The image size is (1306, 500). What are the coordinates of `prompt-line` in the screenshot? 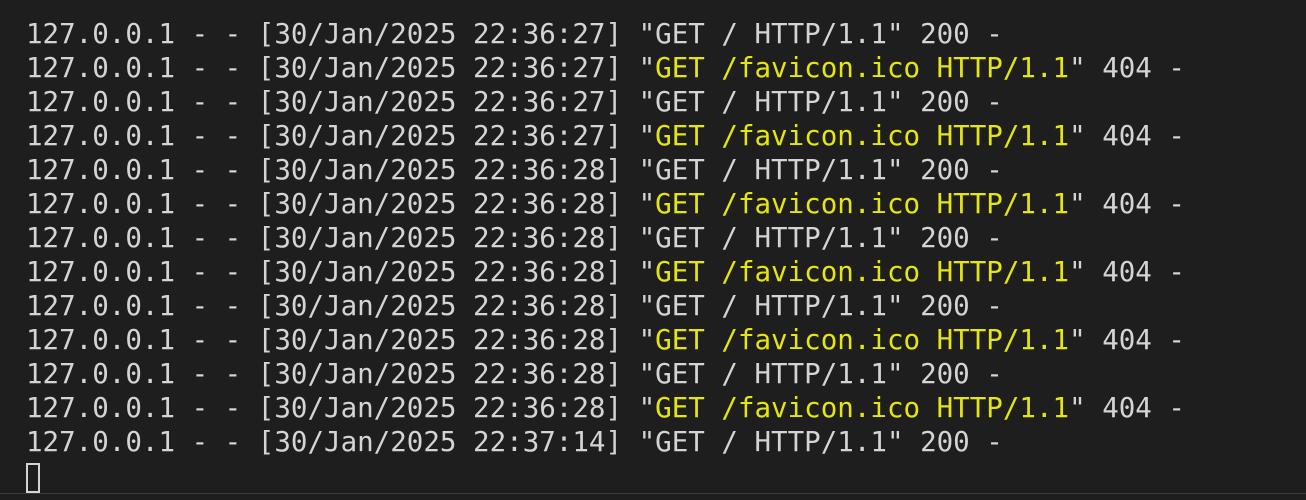 It's located at (666, 476).